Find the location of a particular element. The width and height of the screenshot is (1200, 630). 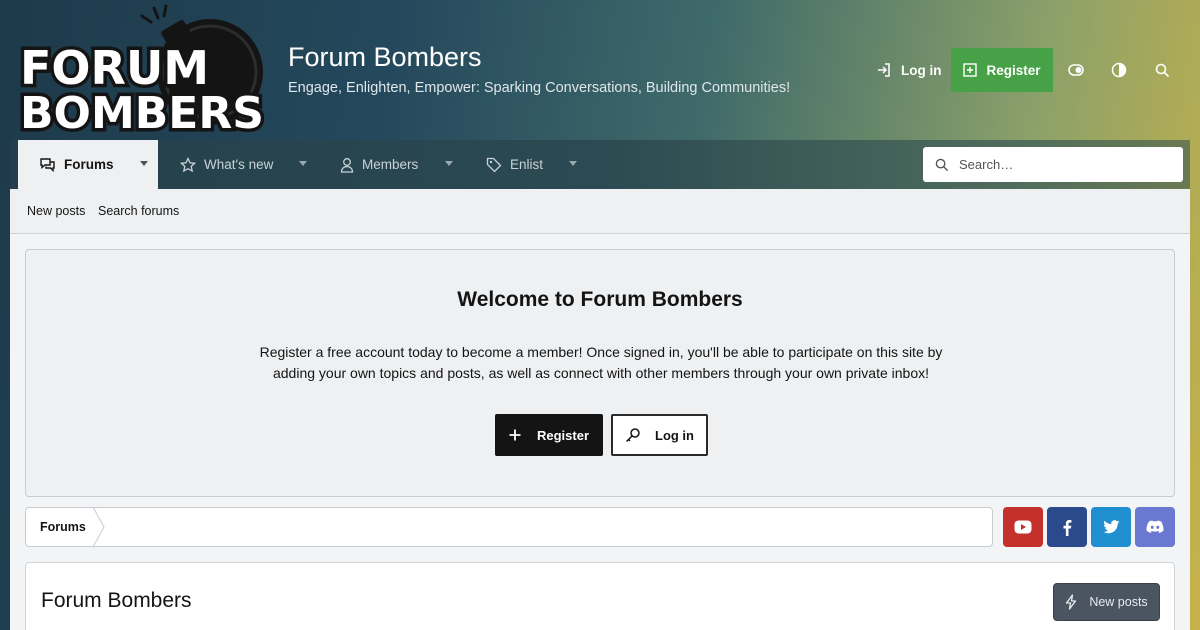

header-register-label: Register is located at coordinates (1013, 70).